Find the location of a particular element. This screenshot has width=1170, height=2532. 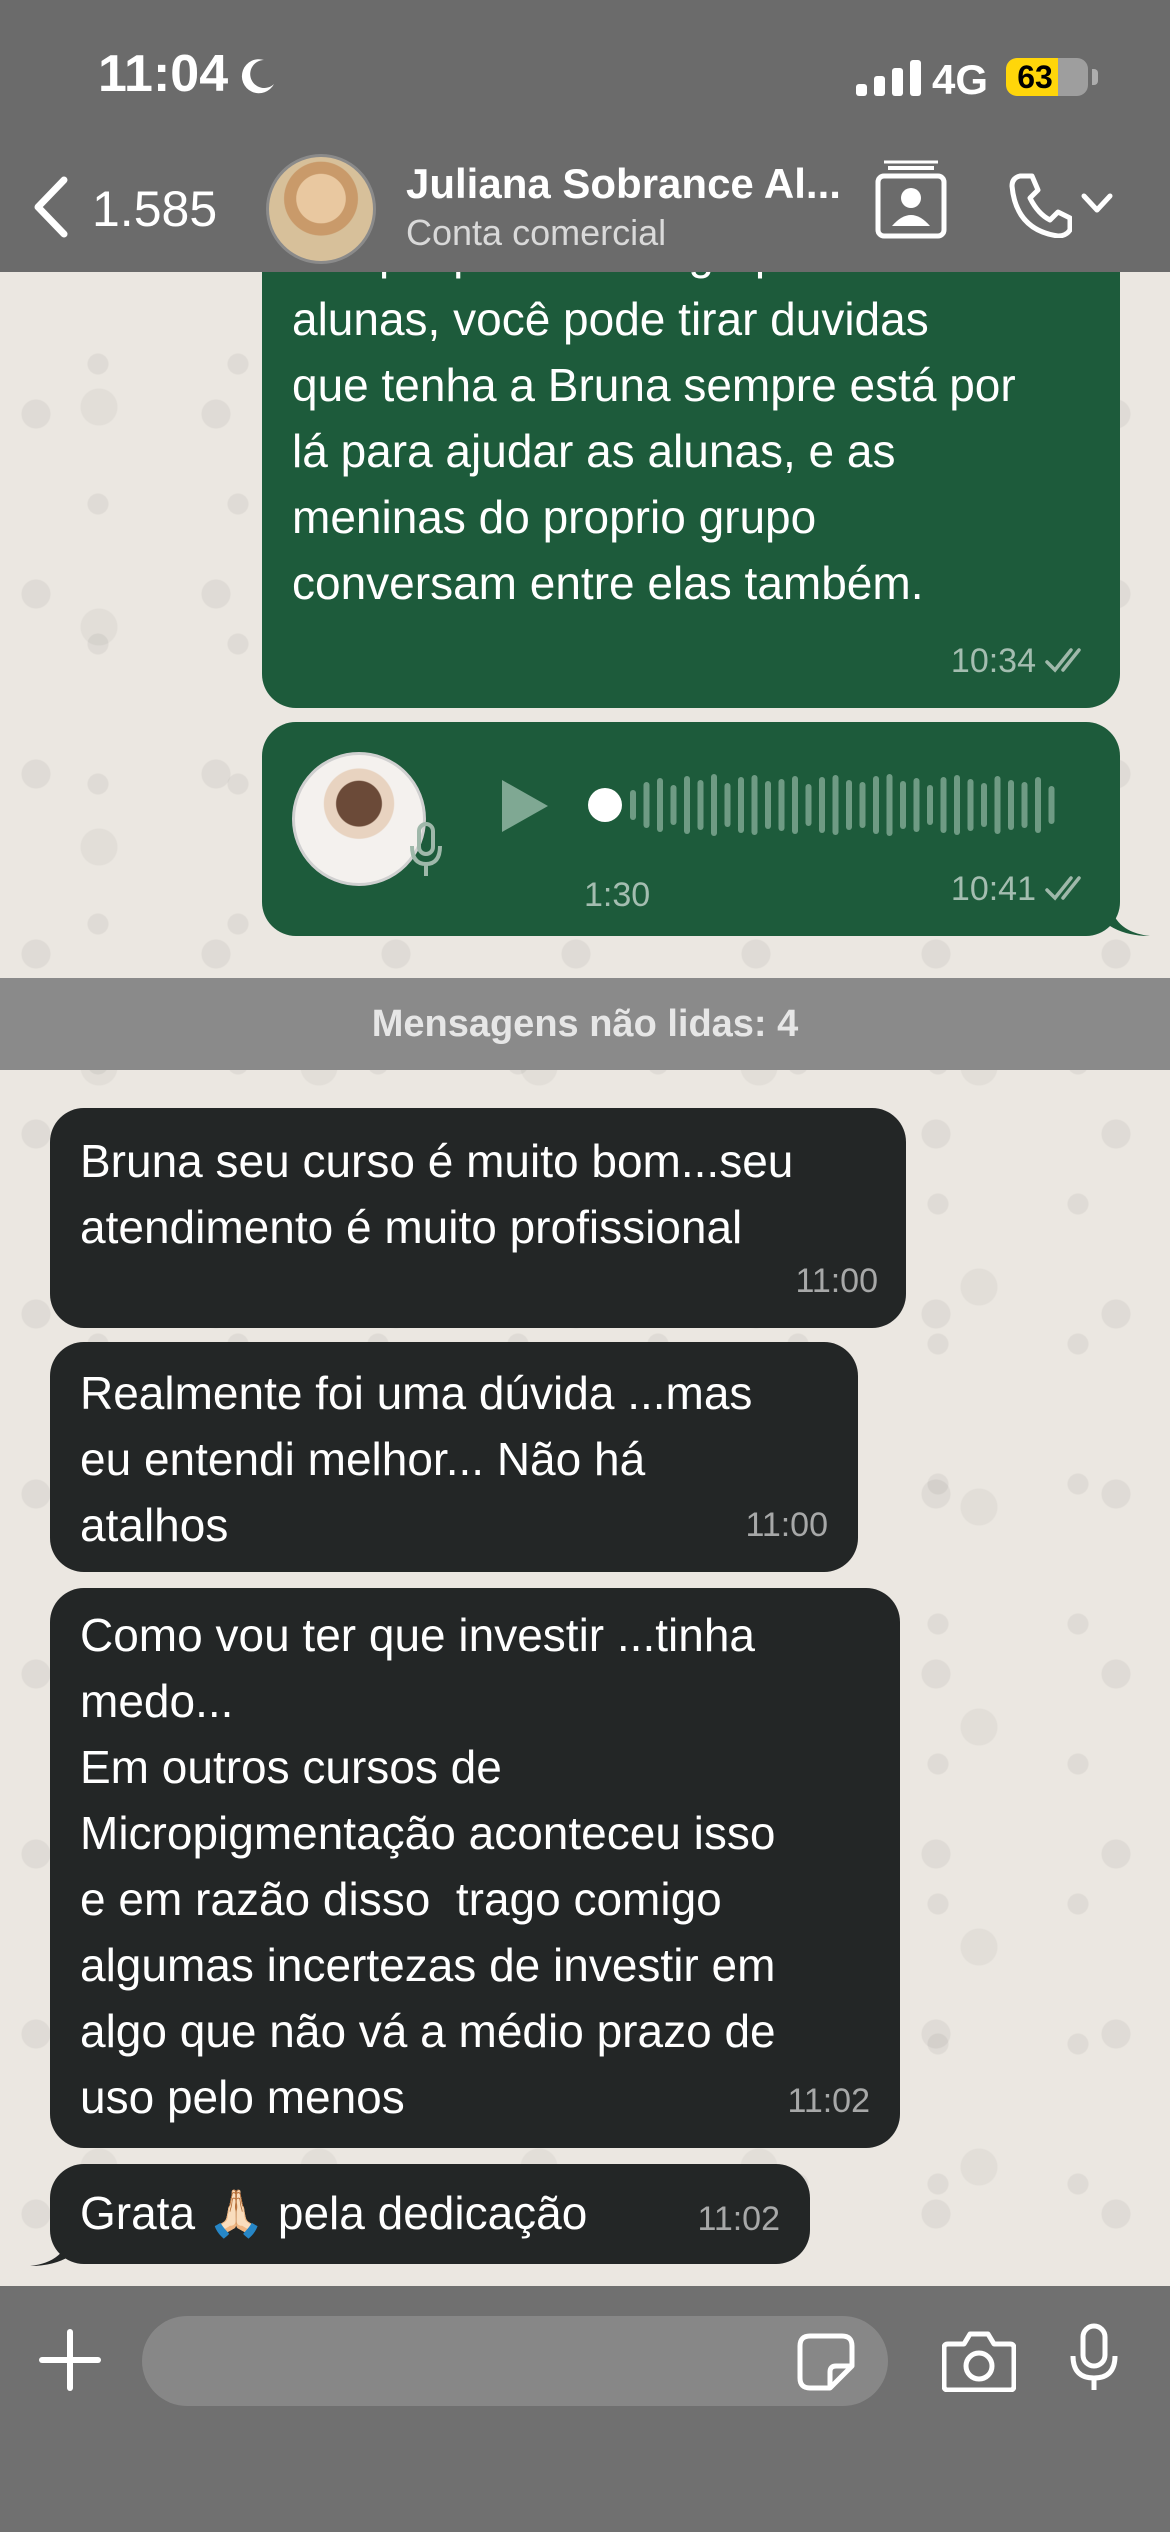

message-input-field is located at coordinates (515, 2361).